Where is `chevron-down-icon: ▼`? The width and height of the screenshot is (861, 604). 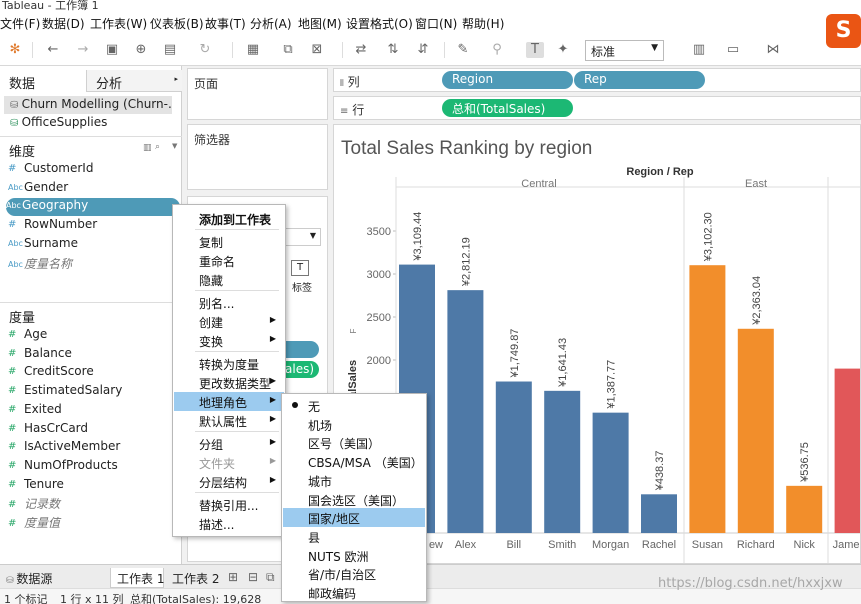 chevron-down-icon: ▼ is located at coordinates (174, 146).